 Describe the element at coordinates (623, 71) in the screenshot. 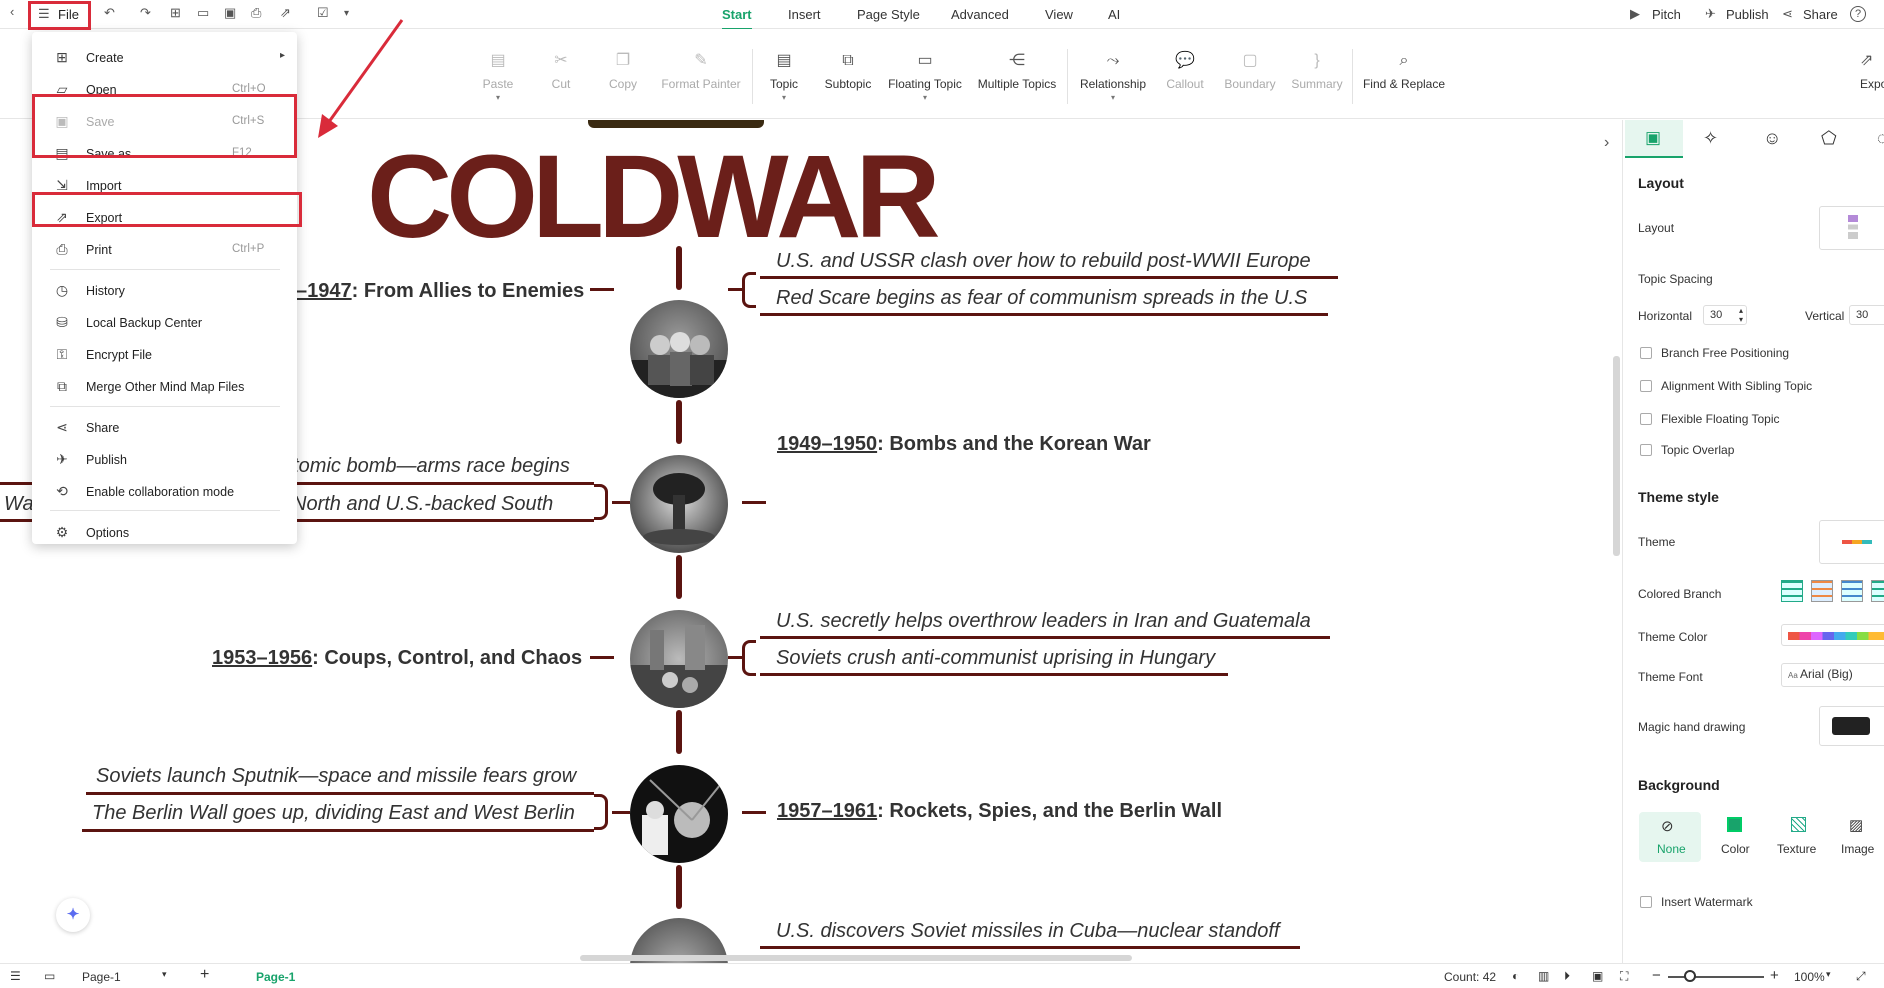

I see `copy-button: ❐ Copy` at that location.